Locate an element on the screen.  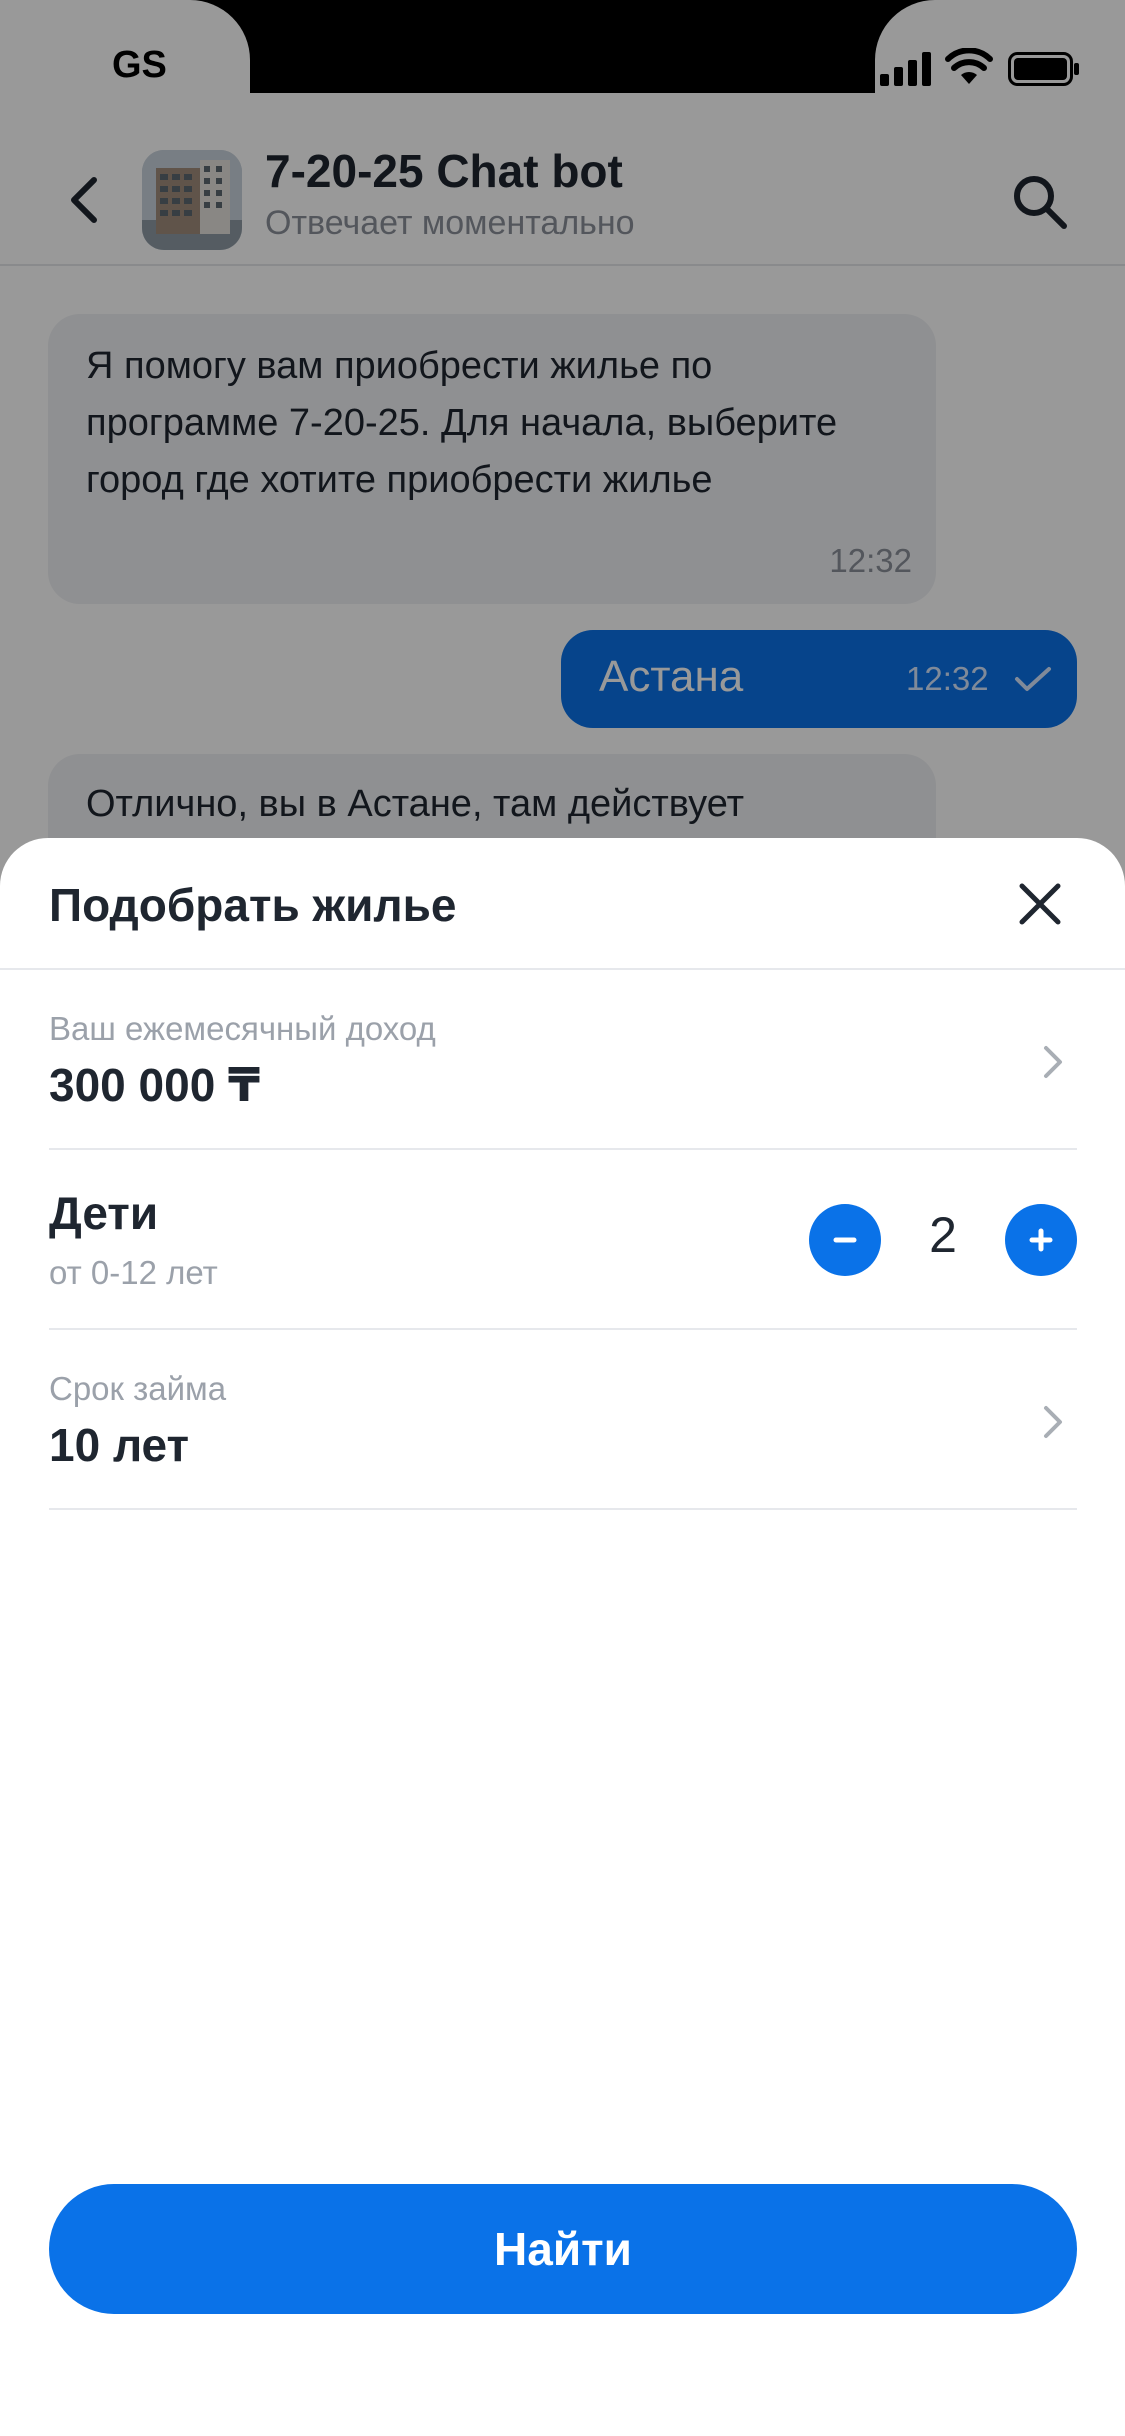
plus-icon is located at coordinates (1041, 1240).